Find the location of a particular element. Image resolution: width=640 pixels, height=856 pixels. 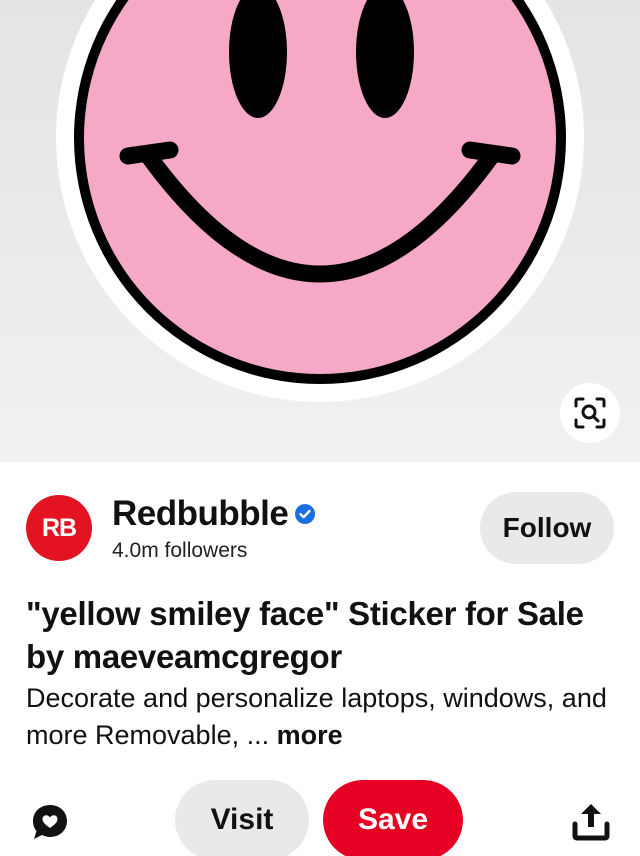

creator-row: RB Redbubble 4.0m followers Follow is located at coordinates (321, 528).